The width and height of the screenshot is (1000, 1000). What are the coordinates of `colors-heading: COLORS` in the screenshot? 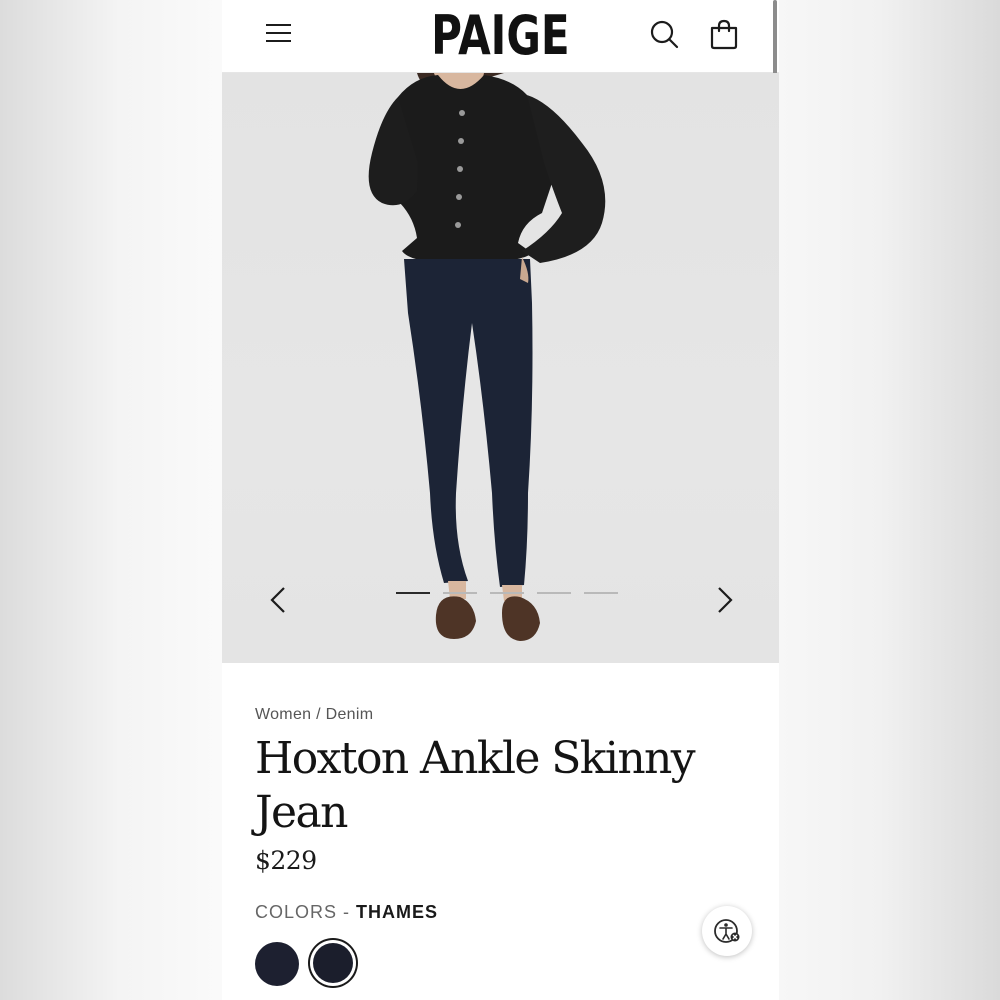 It's located at (296, 912).